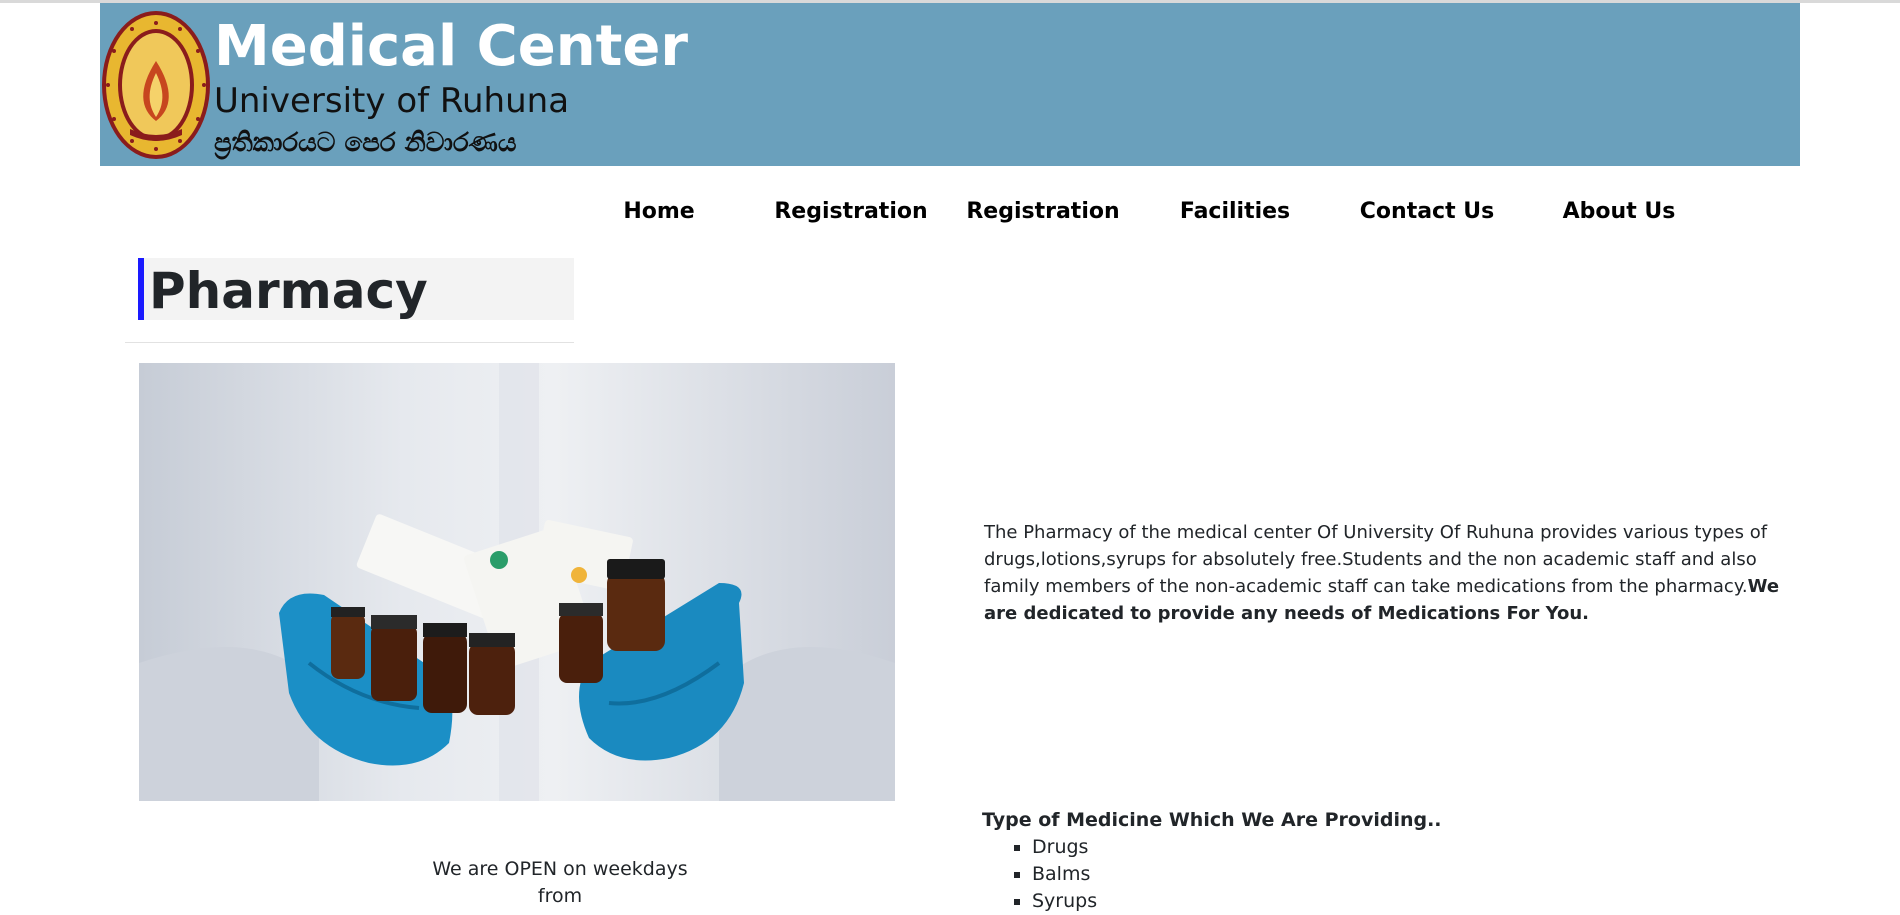 The width and height of the screenshot is (1900, 915). What do you see at coordinates (560, 869) in the screenshot?
I see `opening-hours-line-1: We are OPEN on weekdays` at bounding box center [560, 869].